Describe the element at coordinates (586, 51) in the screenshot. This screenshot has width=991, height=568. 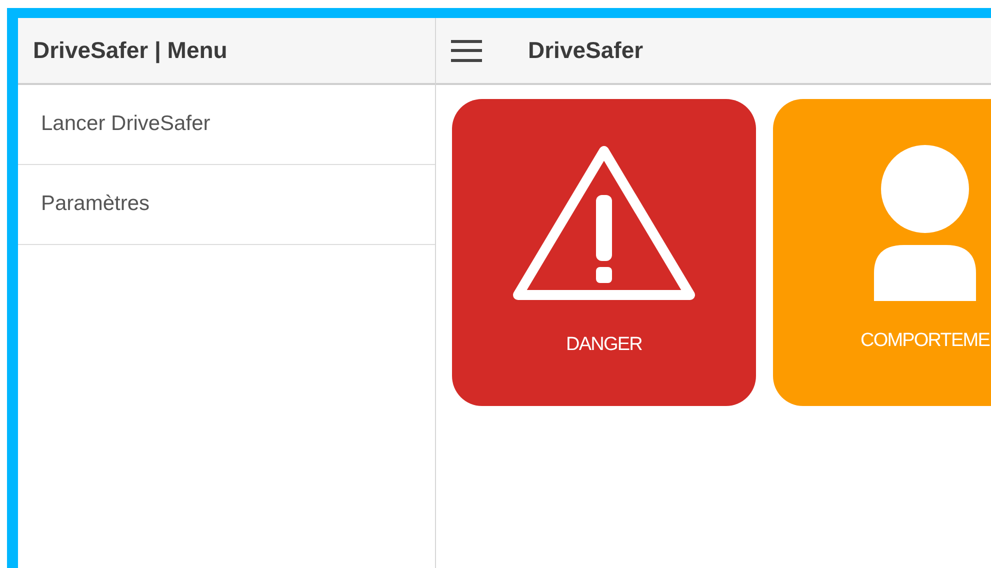
I see `app-title: DriveSafer` at that location.